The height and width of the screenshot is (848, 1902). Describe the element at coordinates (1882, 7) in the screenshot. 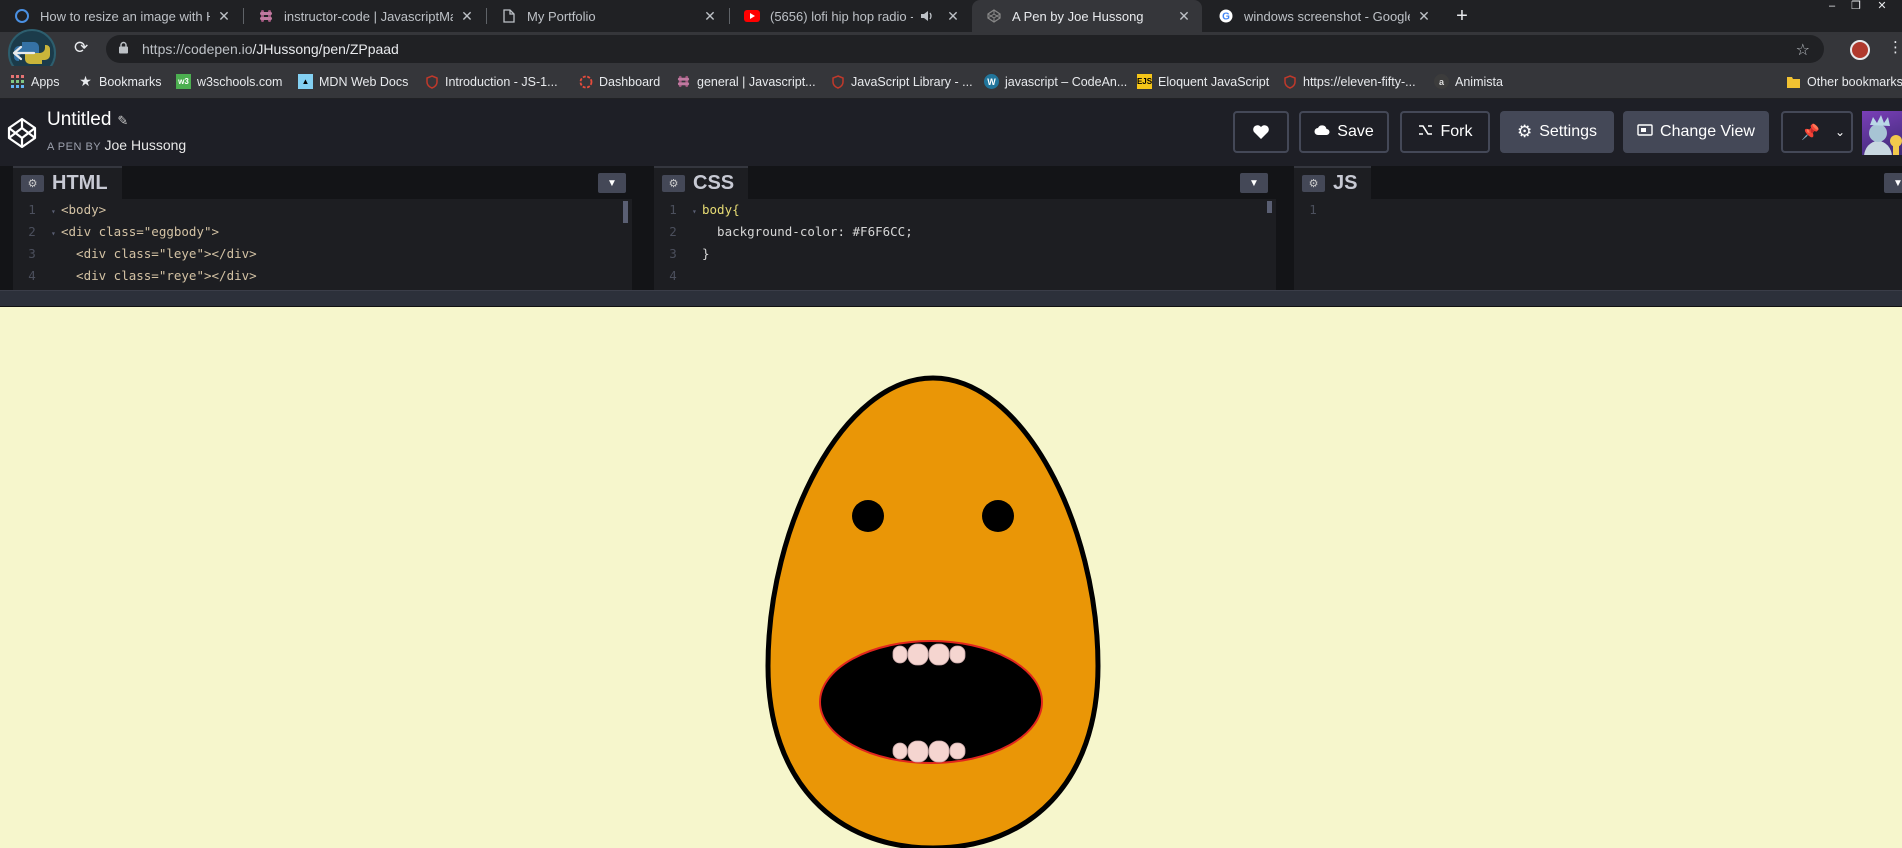

I see `close-window-icon: ✕` at that location.